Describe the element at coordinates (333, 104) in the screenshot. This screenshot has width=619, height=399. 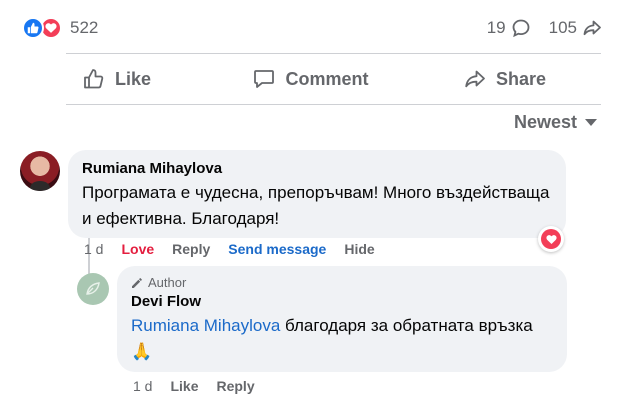
I see `divider-bottom` at that location.